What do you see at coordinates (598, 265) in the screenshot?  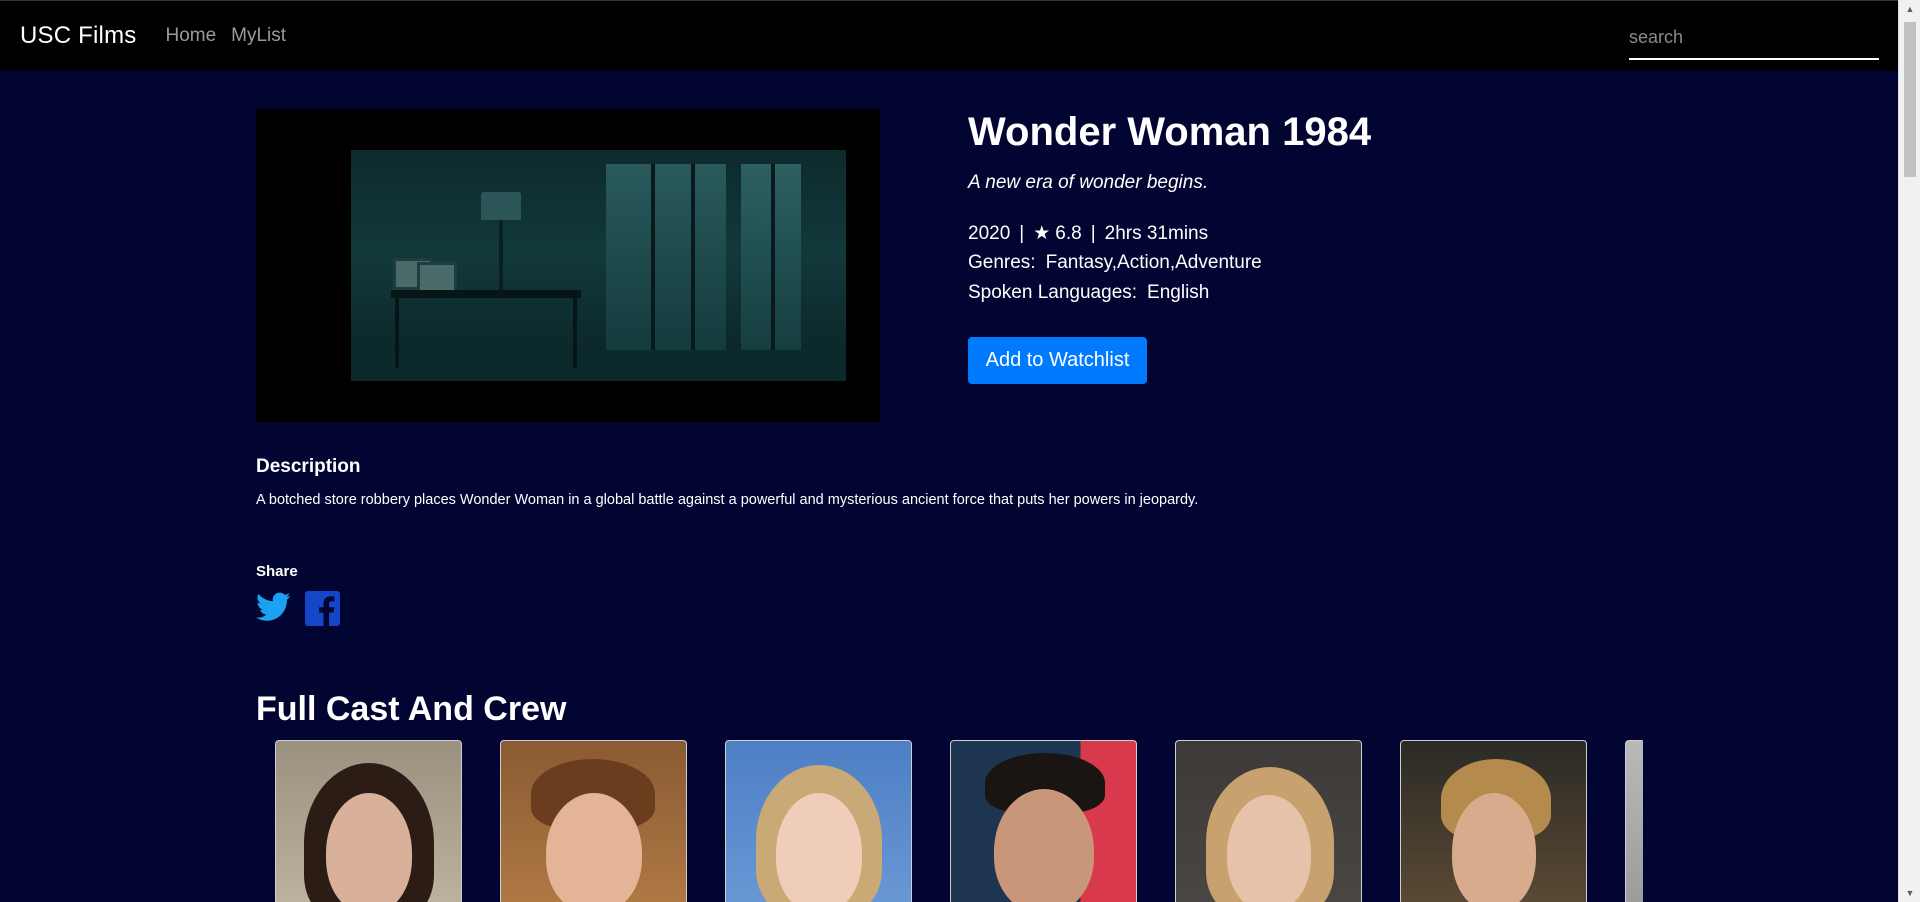 I see `trailer-video-frame` at bounding box center [598, 265].